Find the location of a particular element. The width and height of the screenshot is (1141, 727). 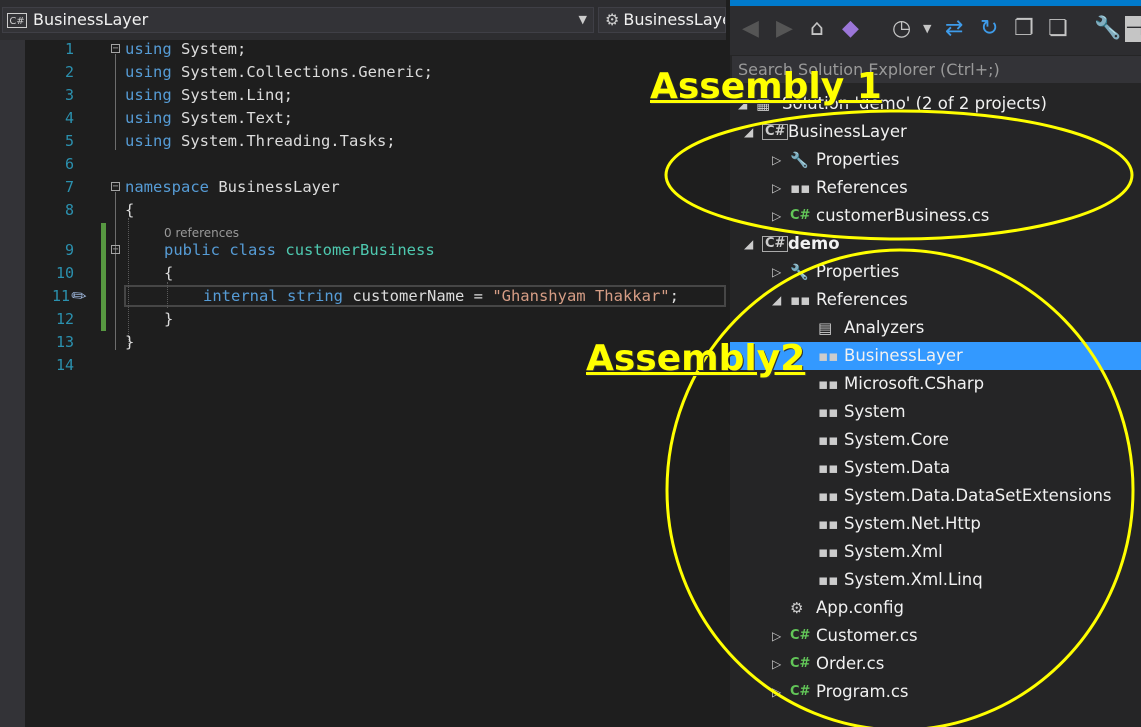

assembly1-ellipse is located at coordinates (899, 175).